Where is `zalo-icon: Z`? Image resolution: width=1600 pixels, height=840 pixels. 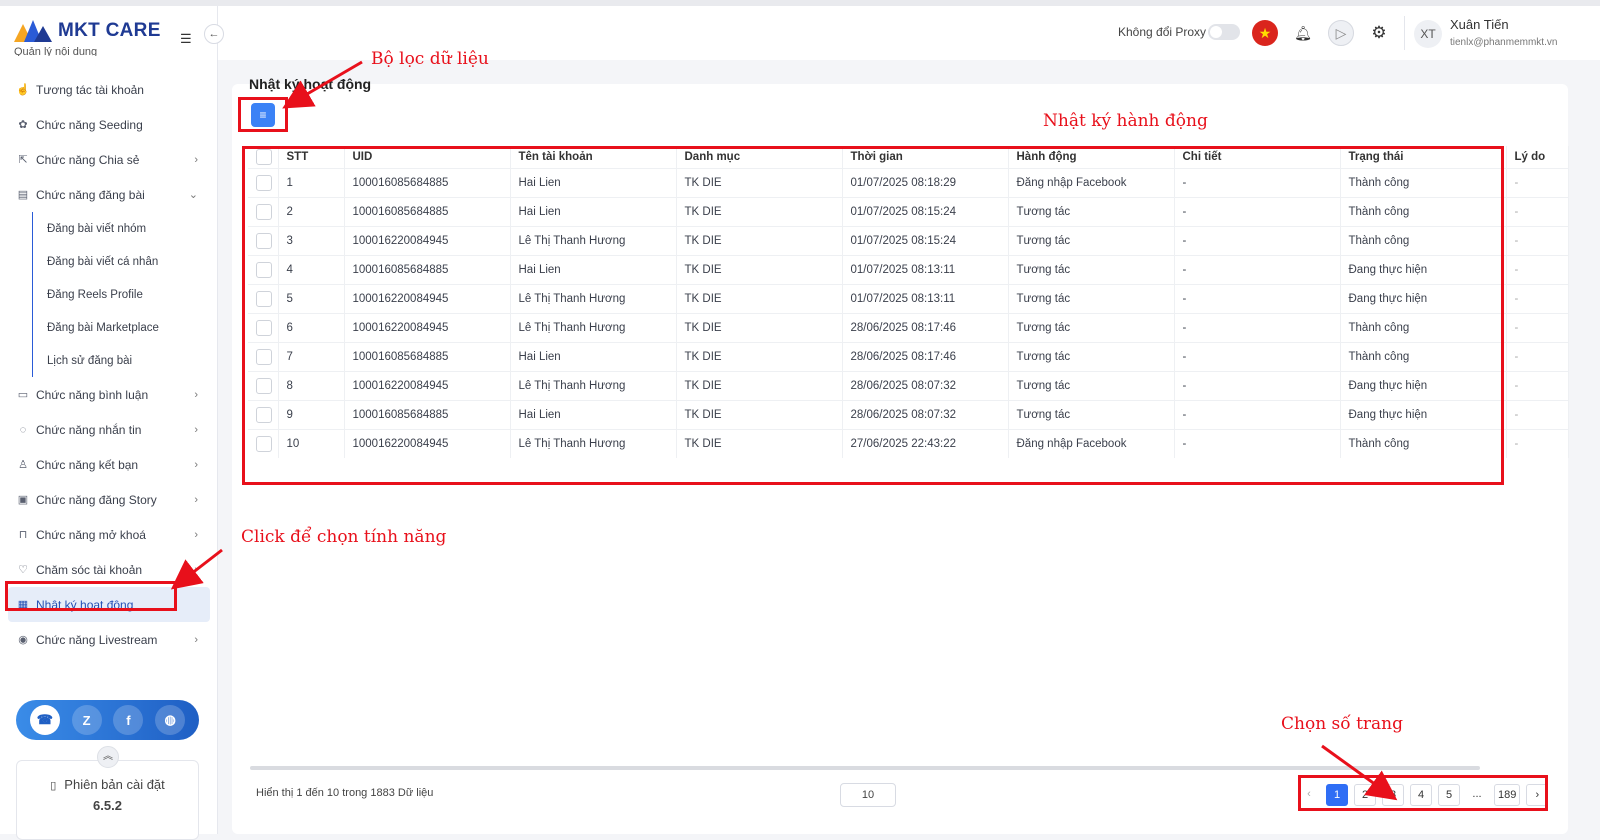
zalo-icon: Z is located at coordinates (86, 720).